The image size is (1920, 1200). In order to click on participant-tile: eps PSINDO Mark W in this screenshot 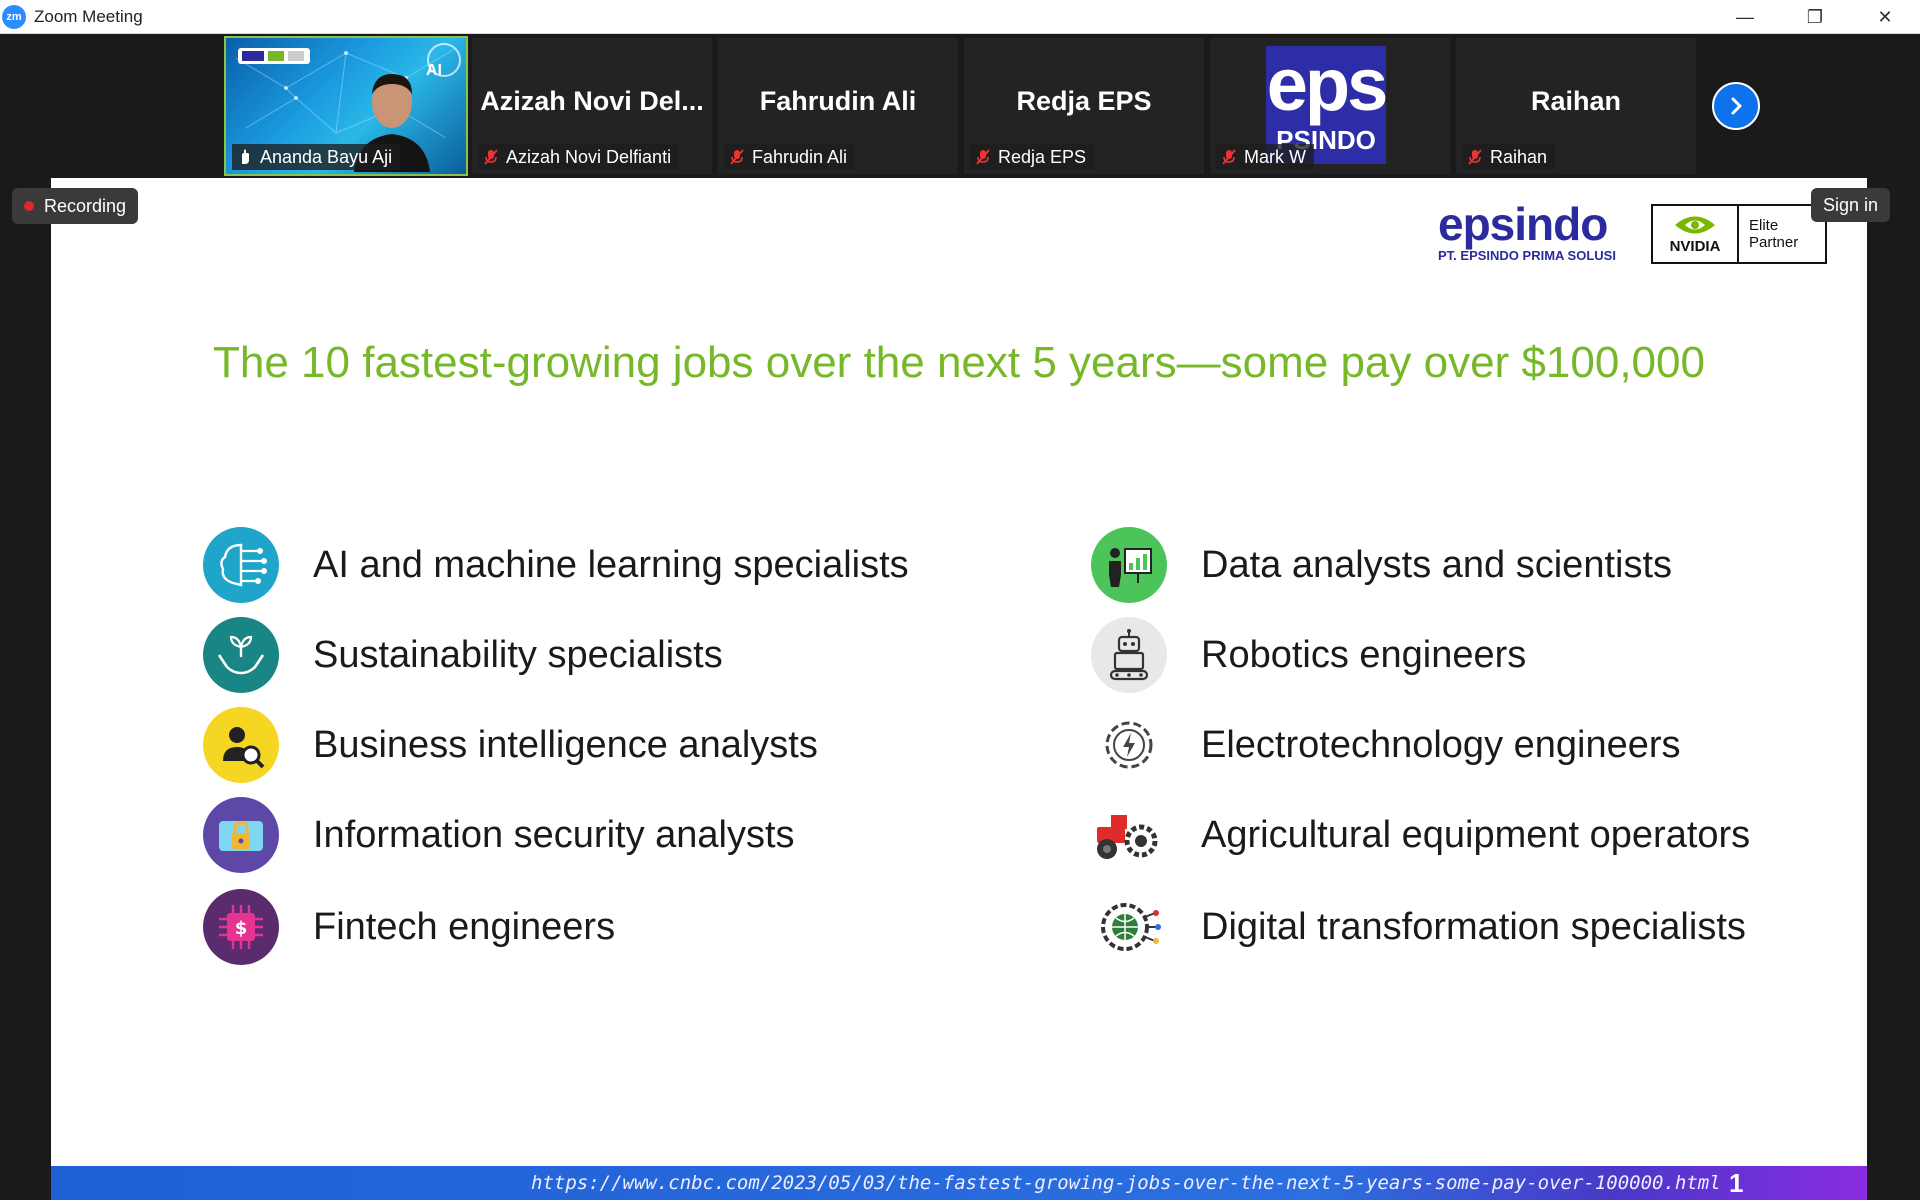, I will do `click(1330, 106)`.